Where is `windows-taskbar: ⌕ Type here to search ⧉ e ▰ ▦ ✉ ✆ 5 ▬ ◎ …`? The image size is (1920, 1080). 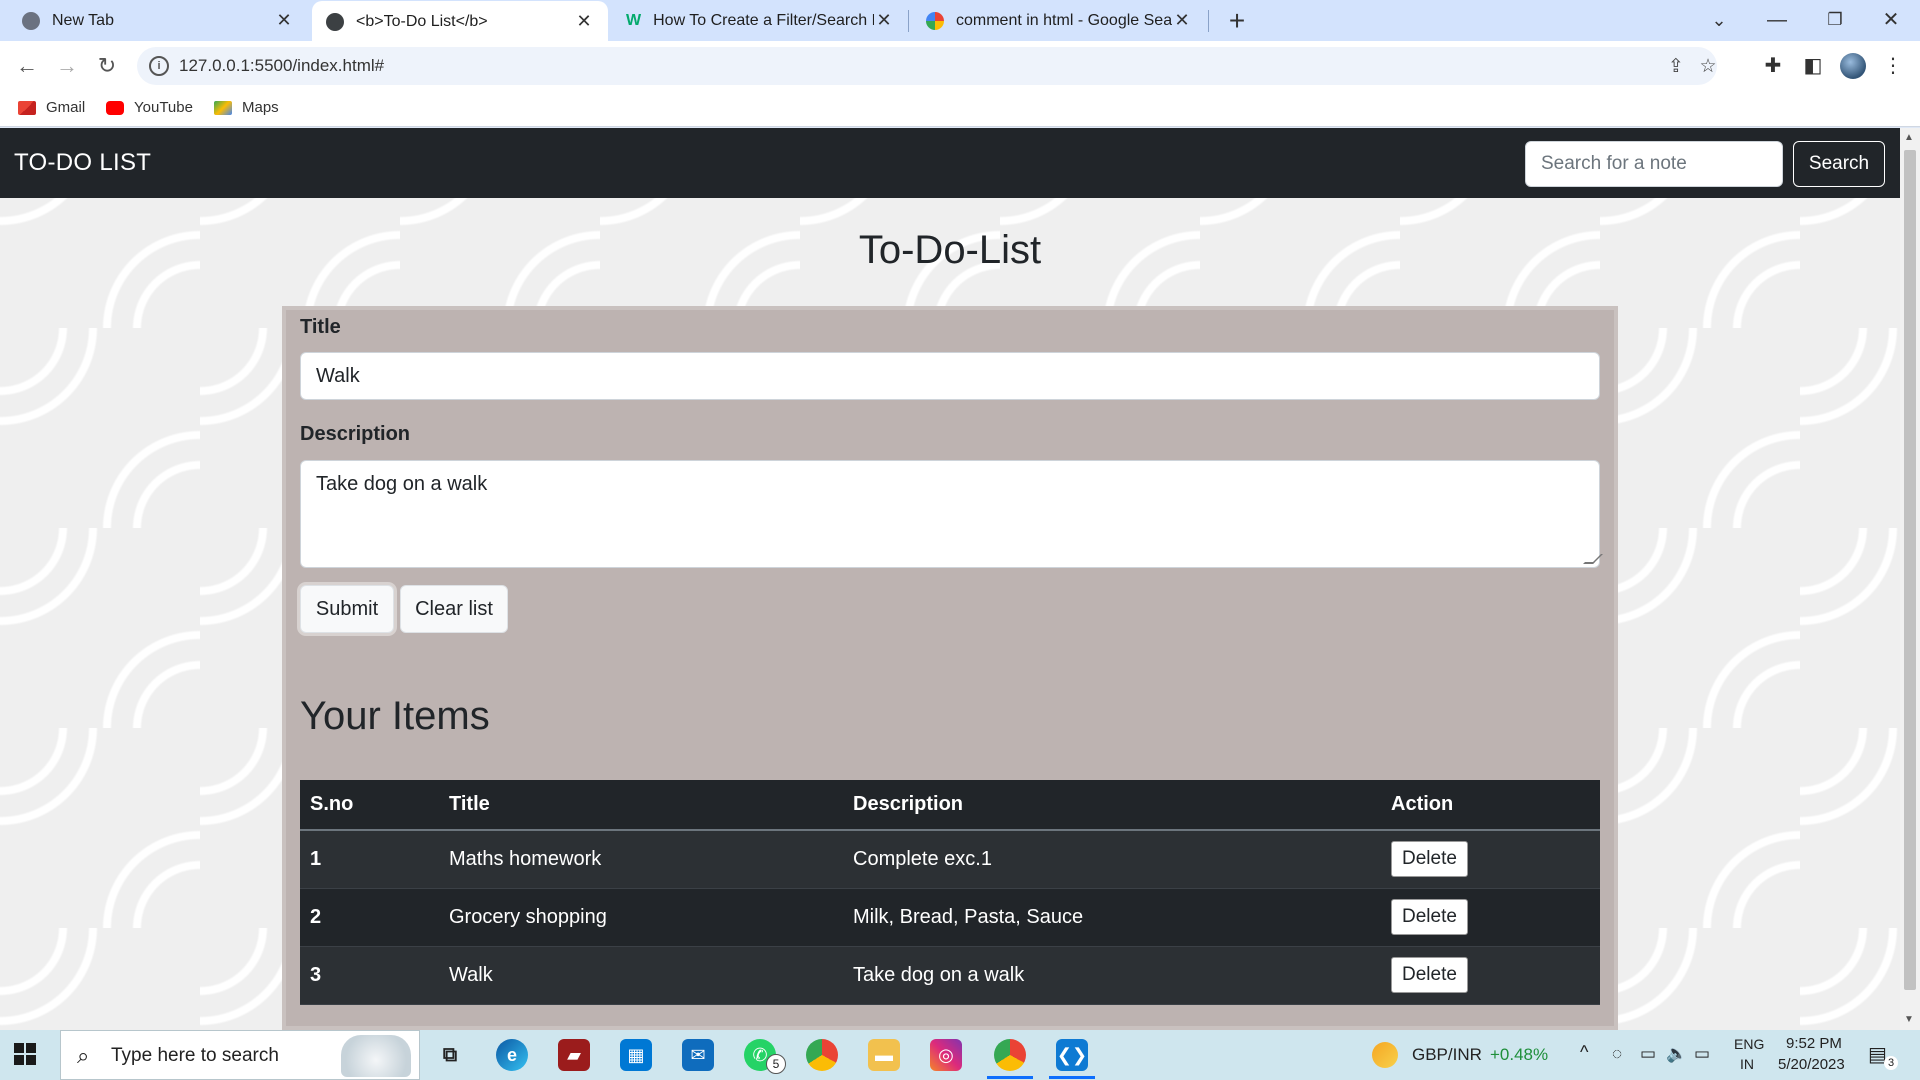
windows-taskbar: ⌕ Type here to search ⧉ e ▰ ▦ ✉ ✆ 5 ▬ ◎ … is located at coordinates (960, 1055).